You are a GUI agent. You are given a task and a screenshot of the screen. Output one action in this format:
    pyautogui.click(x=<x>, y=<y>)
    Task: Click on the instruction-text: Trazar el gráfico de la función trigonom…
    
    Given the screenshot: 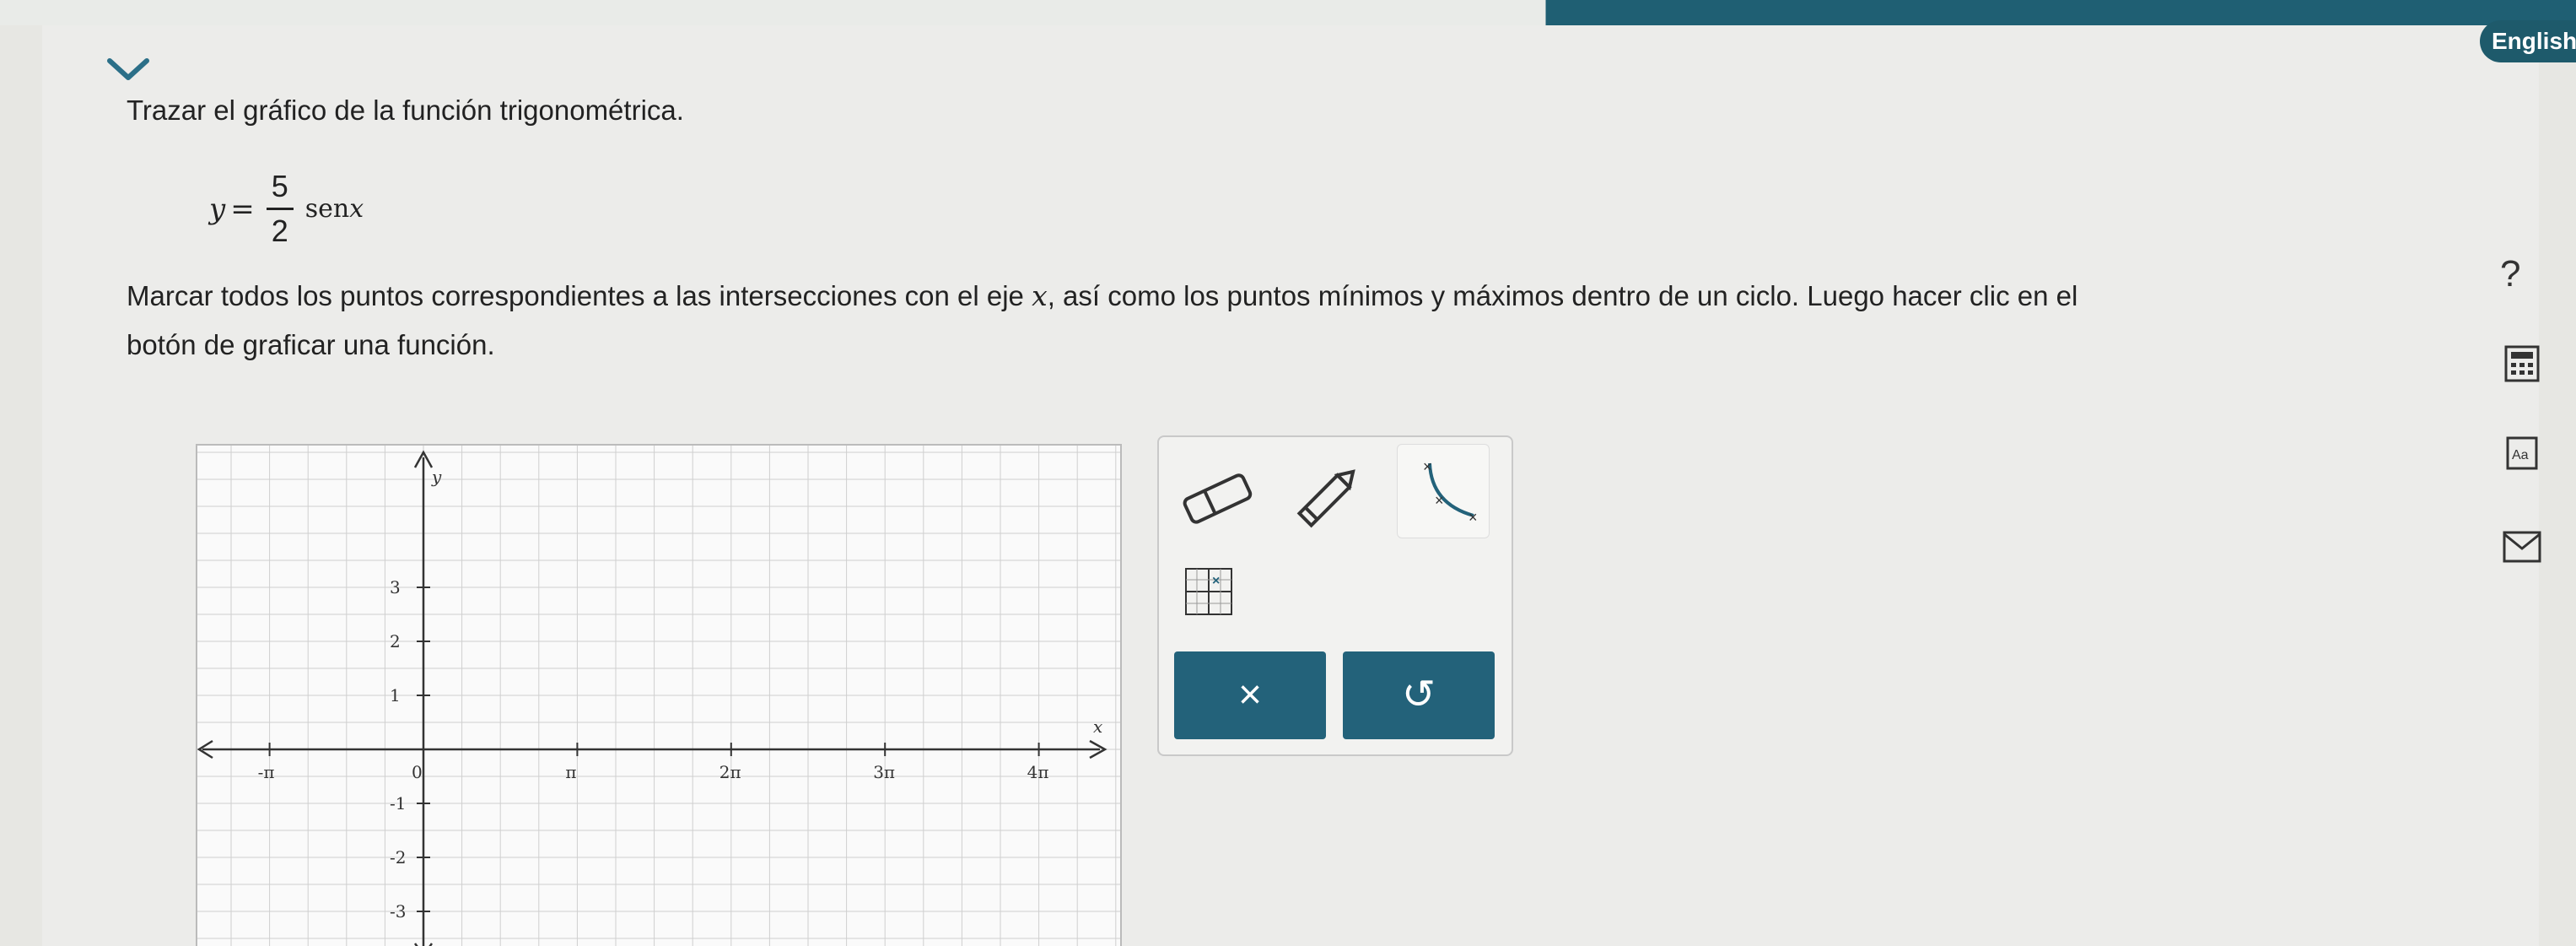 What is the action you would take?
    pyautogui.click(x=405, y=110)
    